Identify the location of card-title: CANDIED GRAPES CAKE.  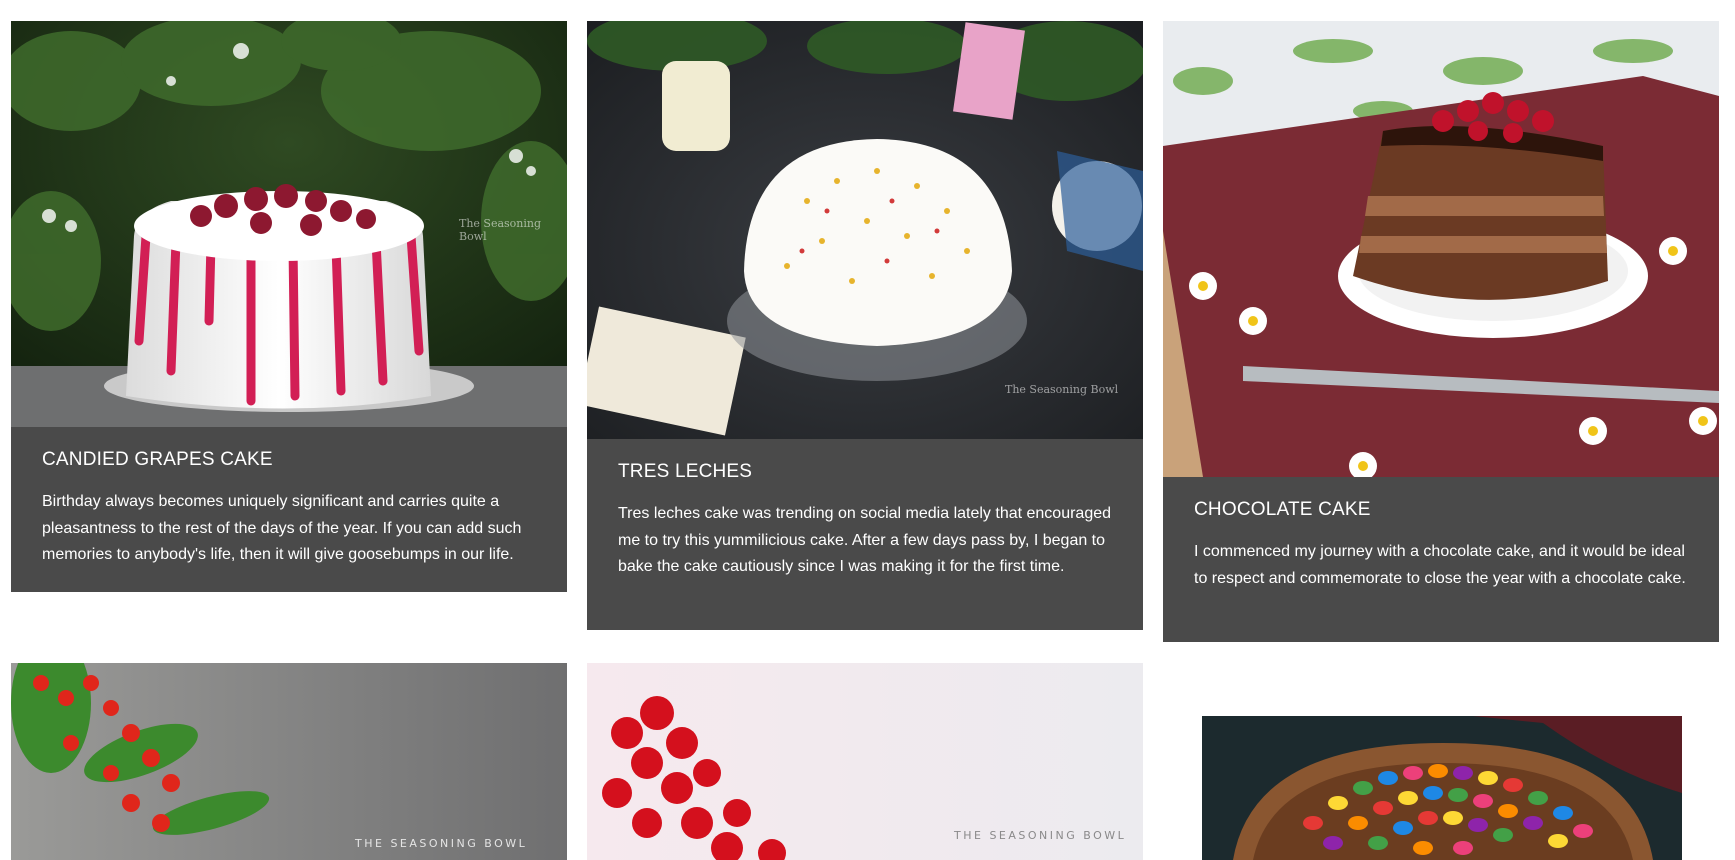
(289, 460).